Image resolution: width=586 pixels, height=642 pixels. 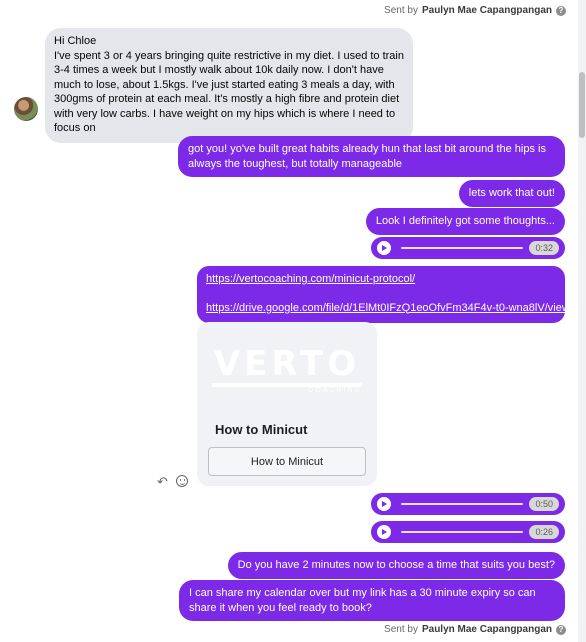 What do you see at coordinates (582, 105) in the screenshot?
I see `scrollbar-thumb` at bounding box center [582, 105].